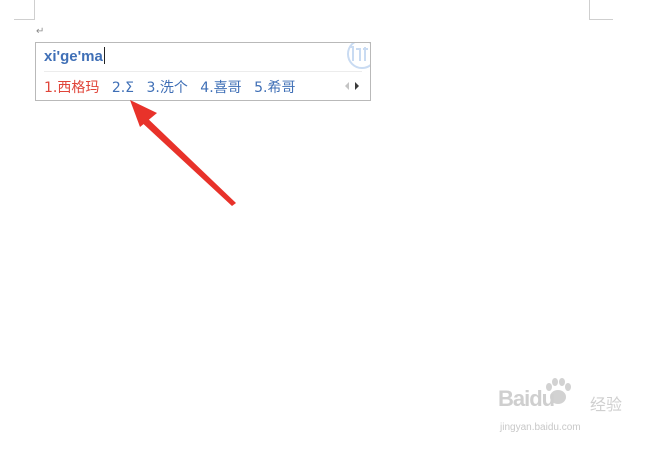  Describe the element at coordinates (526, 398) in the screenshot. I see `watermark-brand: Baidu` at that location.